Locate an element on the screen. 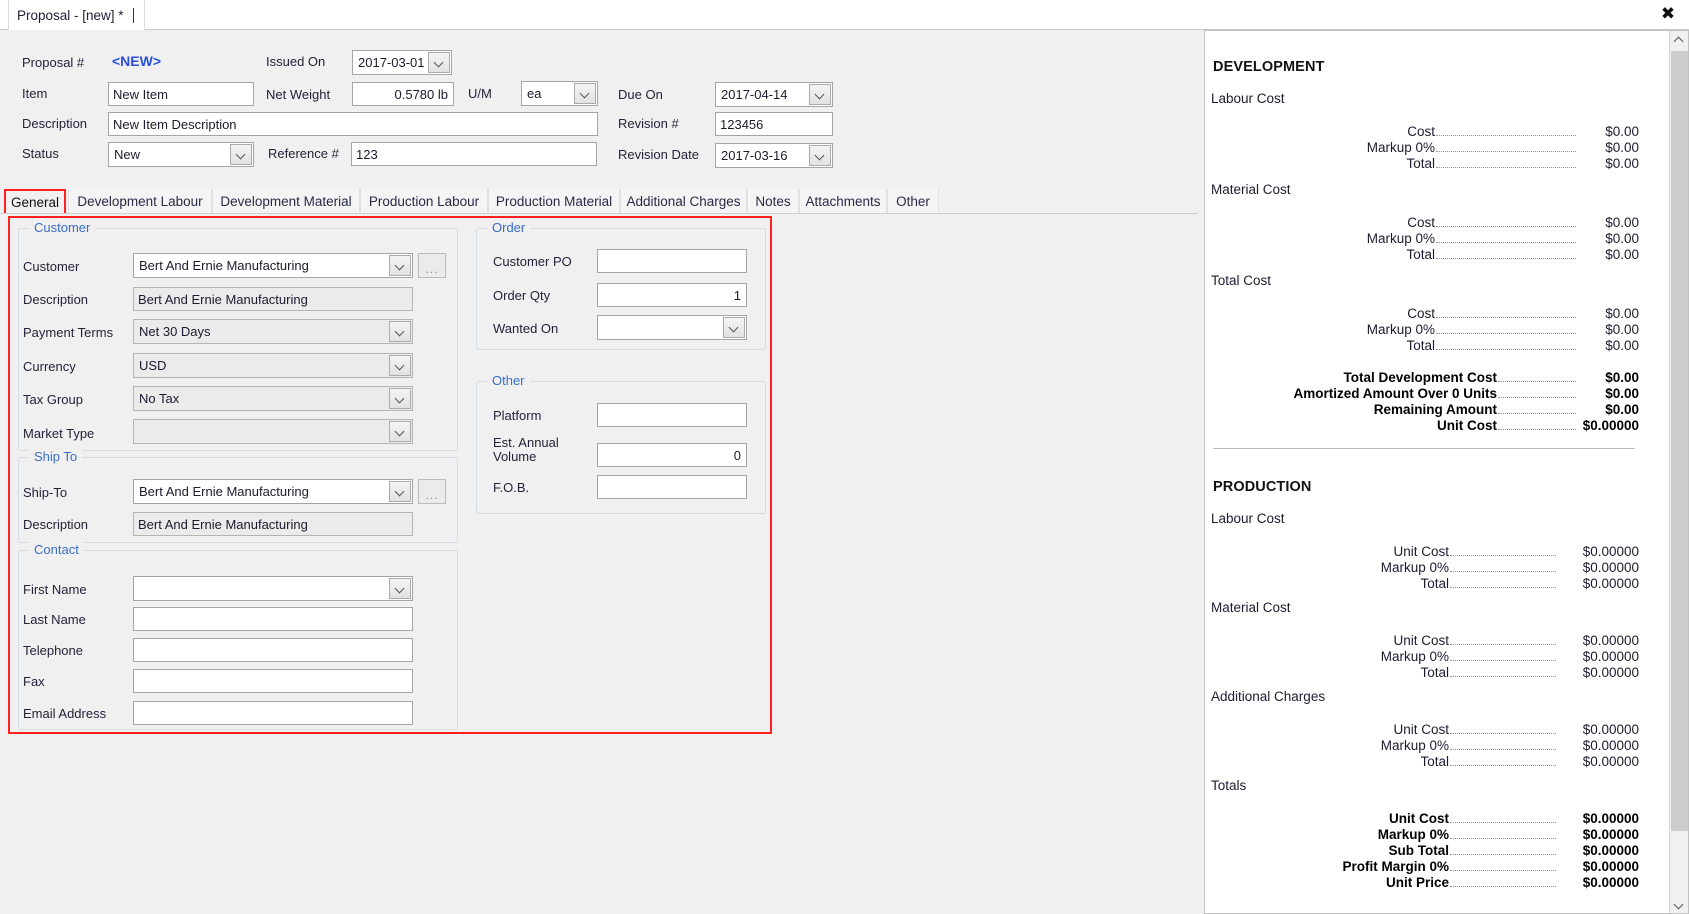  scroll-up-icon is located at coordinates (1679, 40).